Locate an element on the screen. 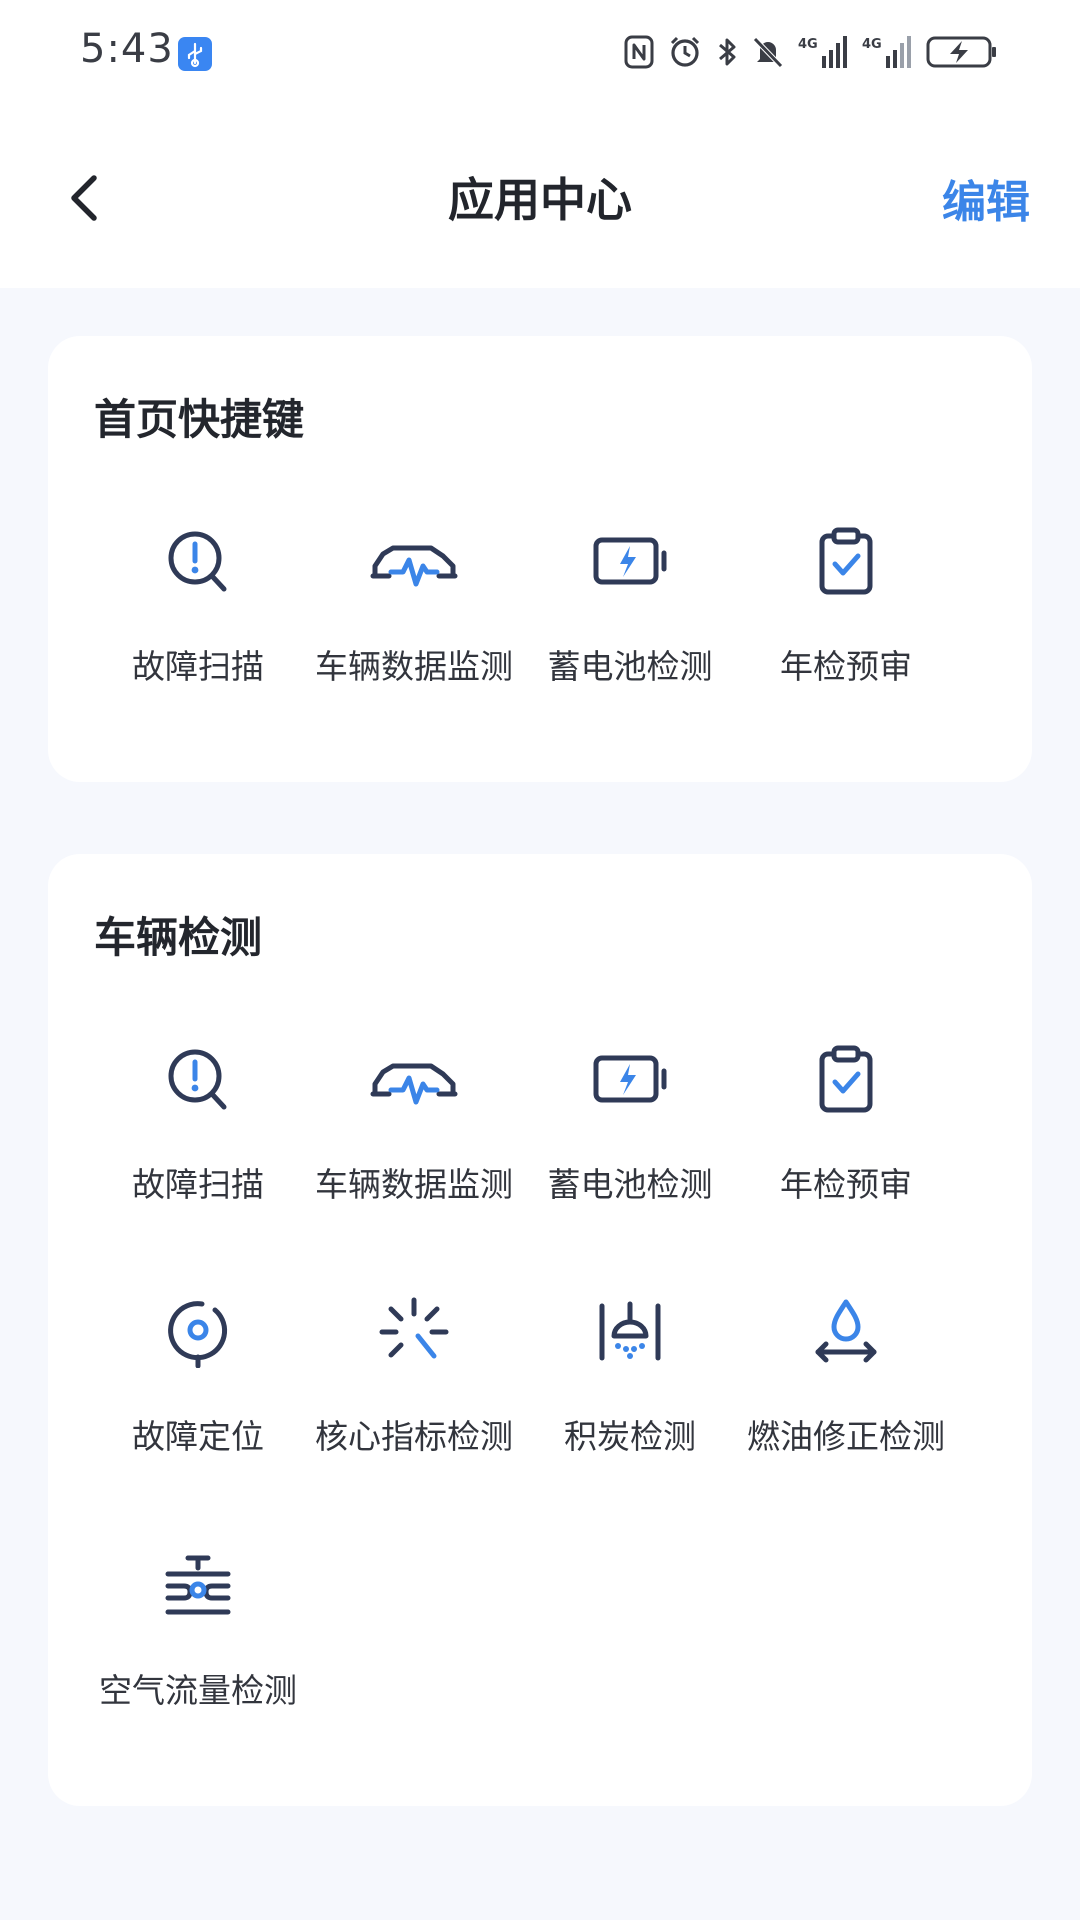  status-bar: 5:43 4G 4G is located at coordinates (540, 55).